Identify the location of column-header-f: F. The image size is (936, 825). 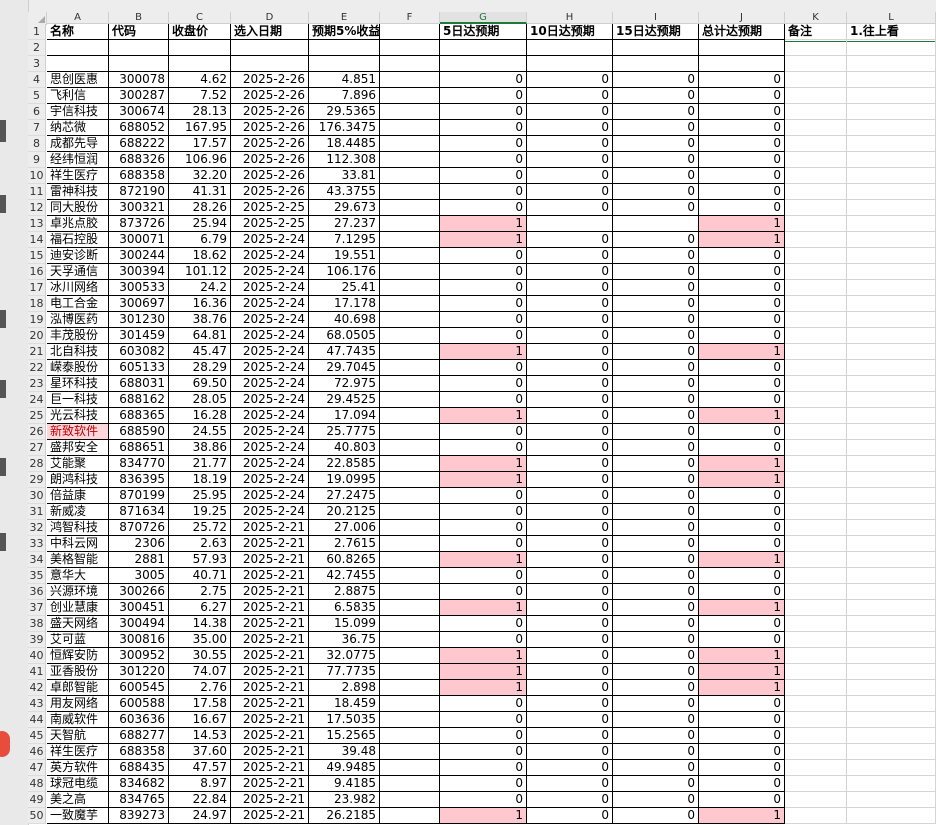
(410, 18).